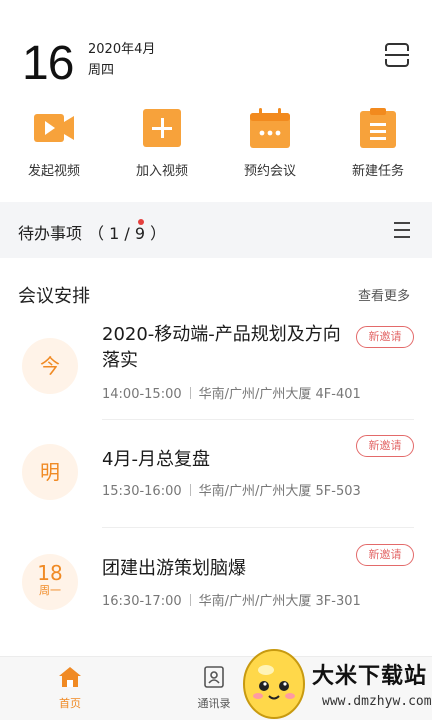  Describe the element at coordinates (269, 171) in the screenshot. I see `quick-action-label: 预约会议` at that location.